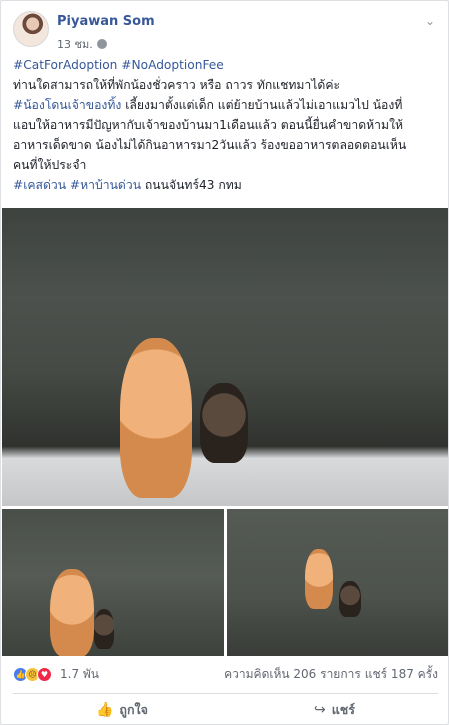  Describe the element at coordinates (191, 185) in the screenshot. I see `post-line: ถนนจันทร์43 กทม` at that location.